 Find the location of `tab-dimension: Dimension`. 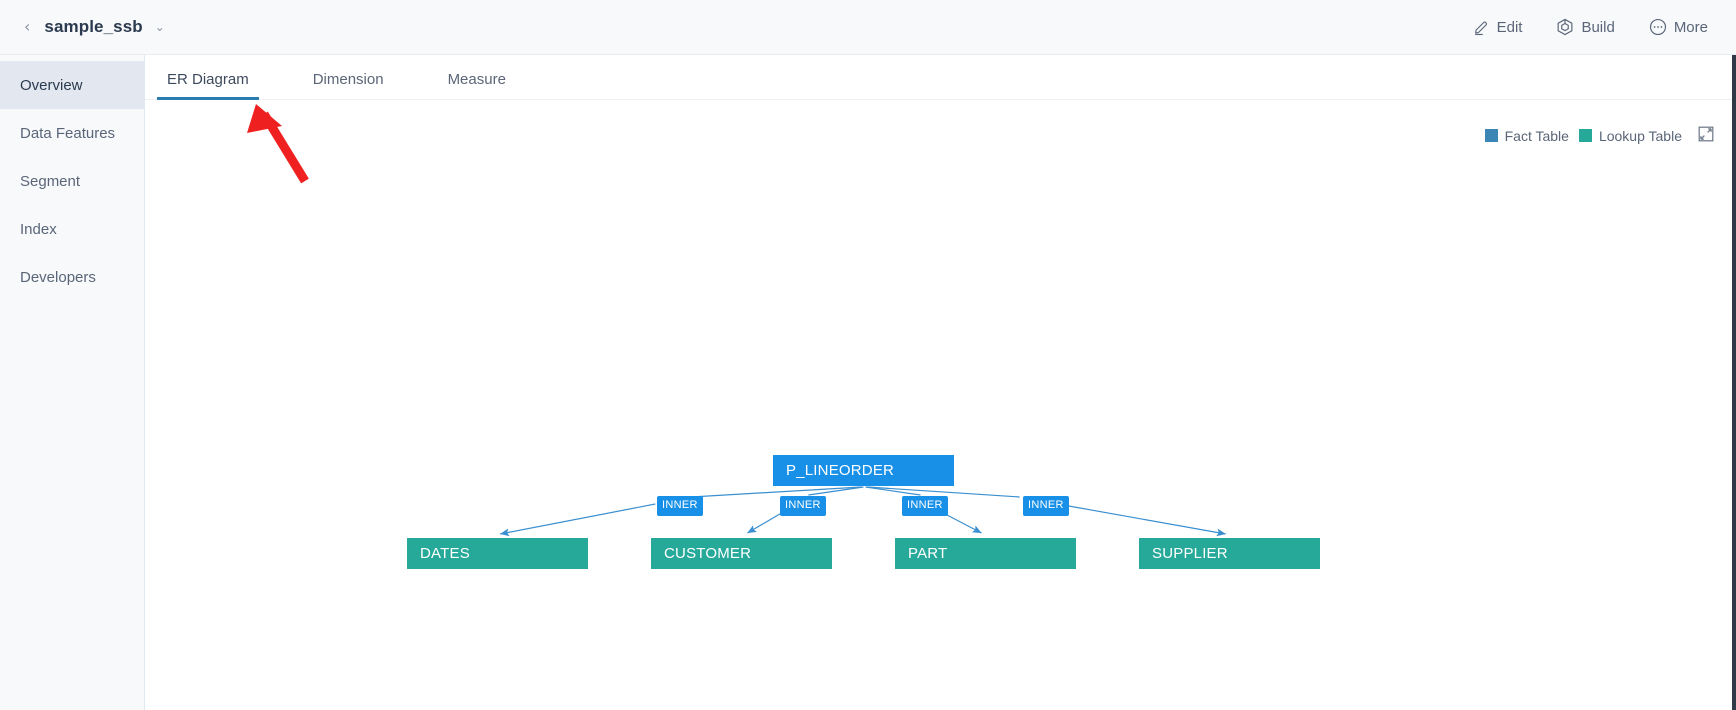

tab-dimension: Dimension is located at coordinates (348, 85).